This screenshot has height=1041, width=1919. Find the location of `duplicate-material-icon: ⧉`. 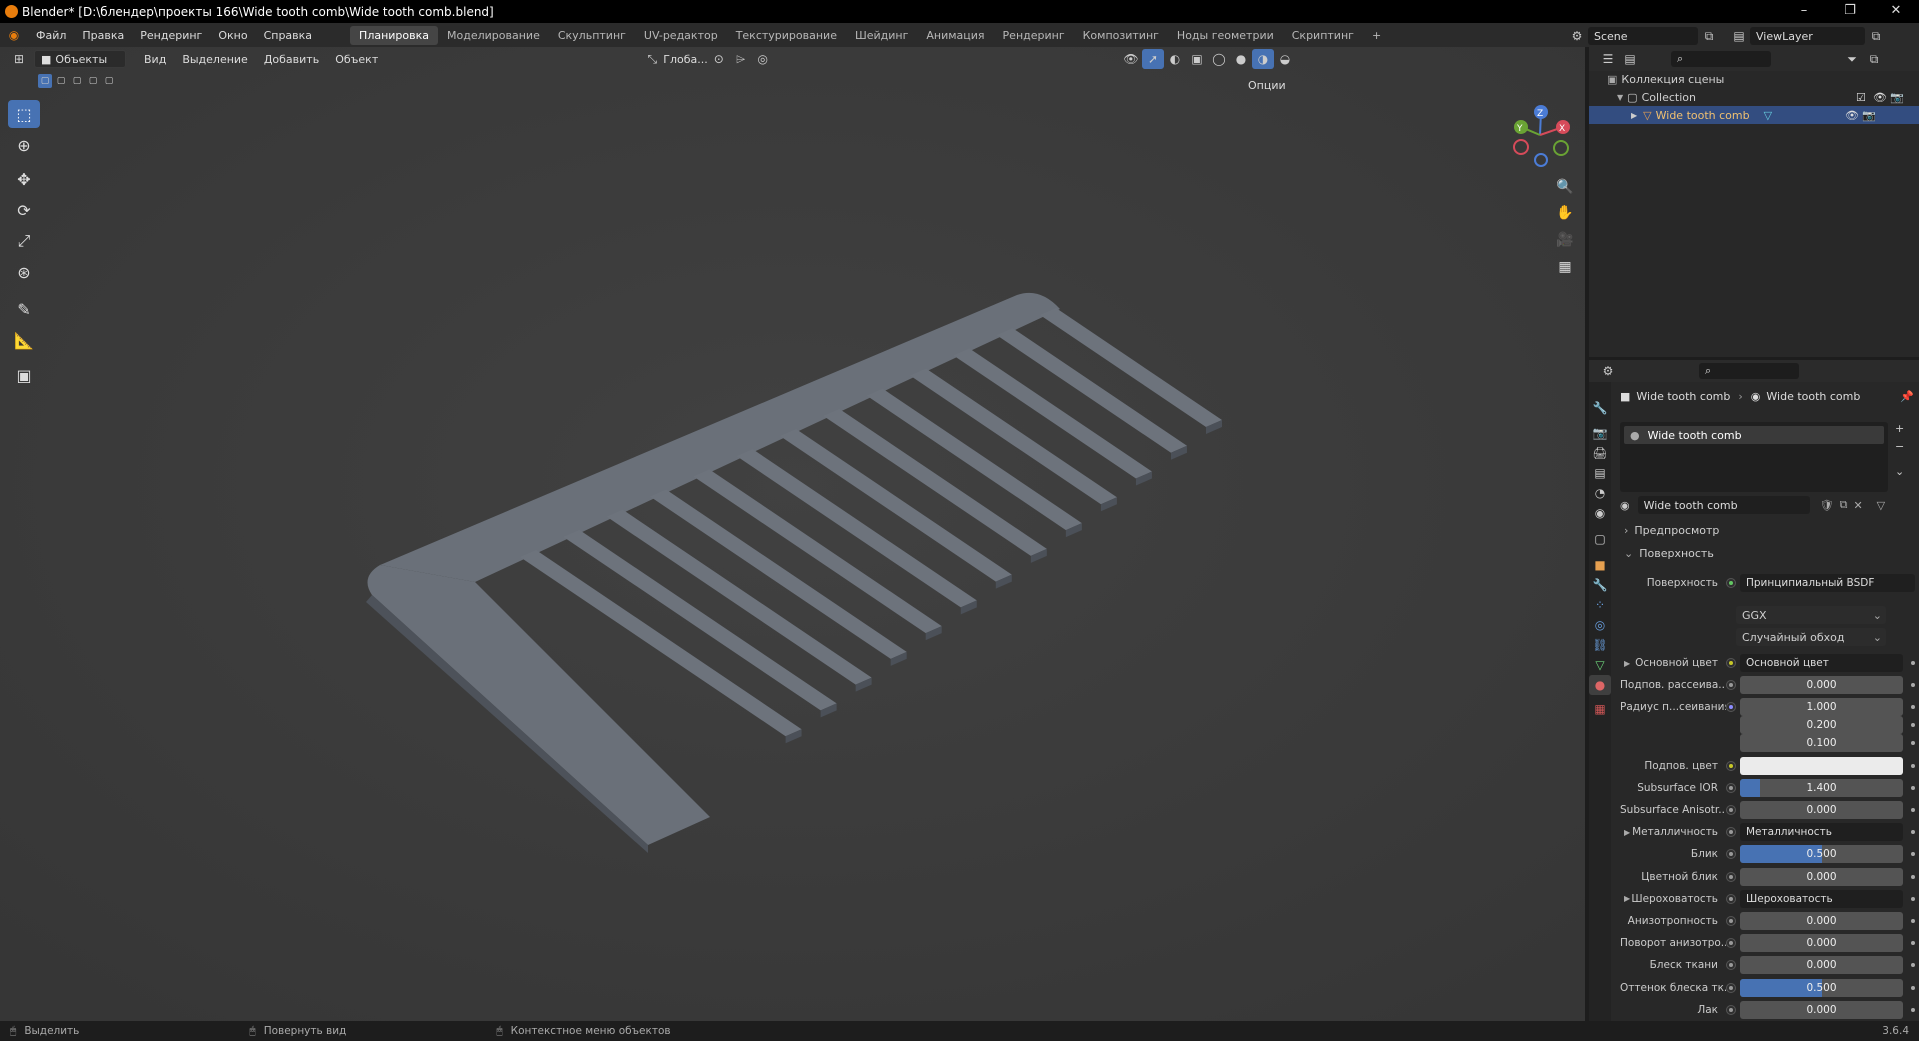

duplicate-material-icon: ⧉ is located at coordinates (1844, 505).